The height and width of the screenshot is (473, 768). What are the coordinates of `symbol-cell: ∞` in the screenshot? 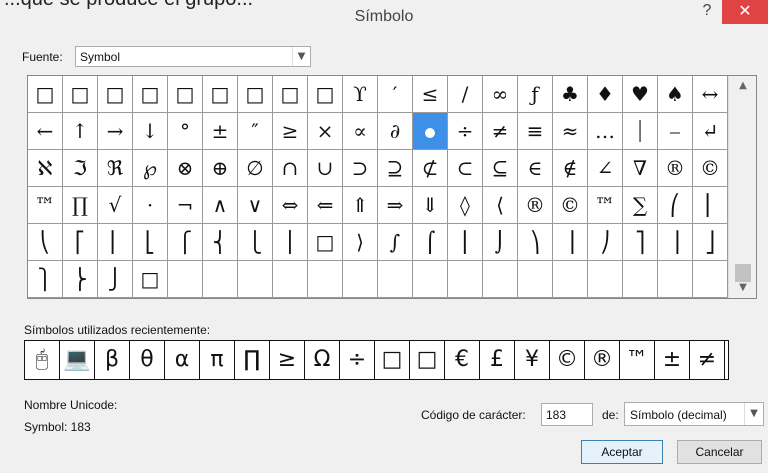 It's located at (500, 94).